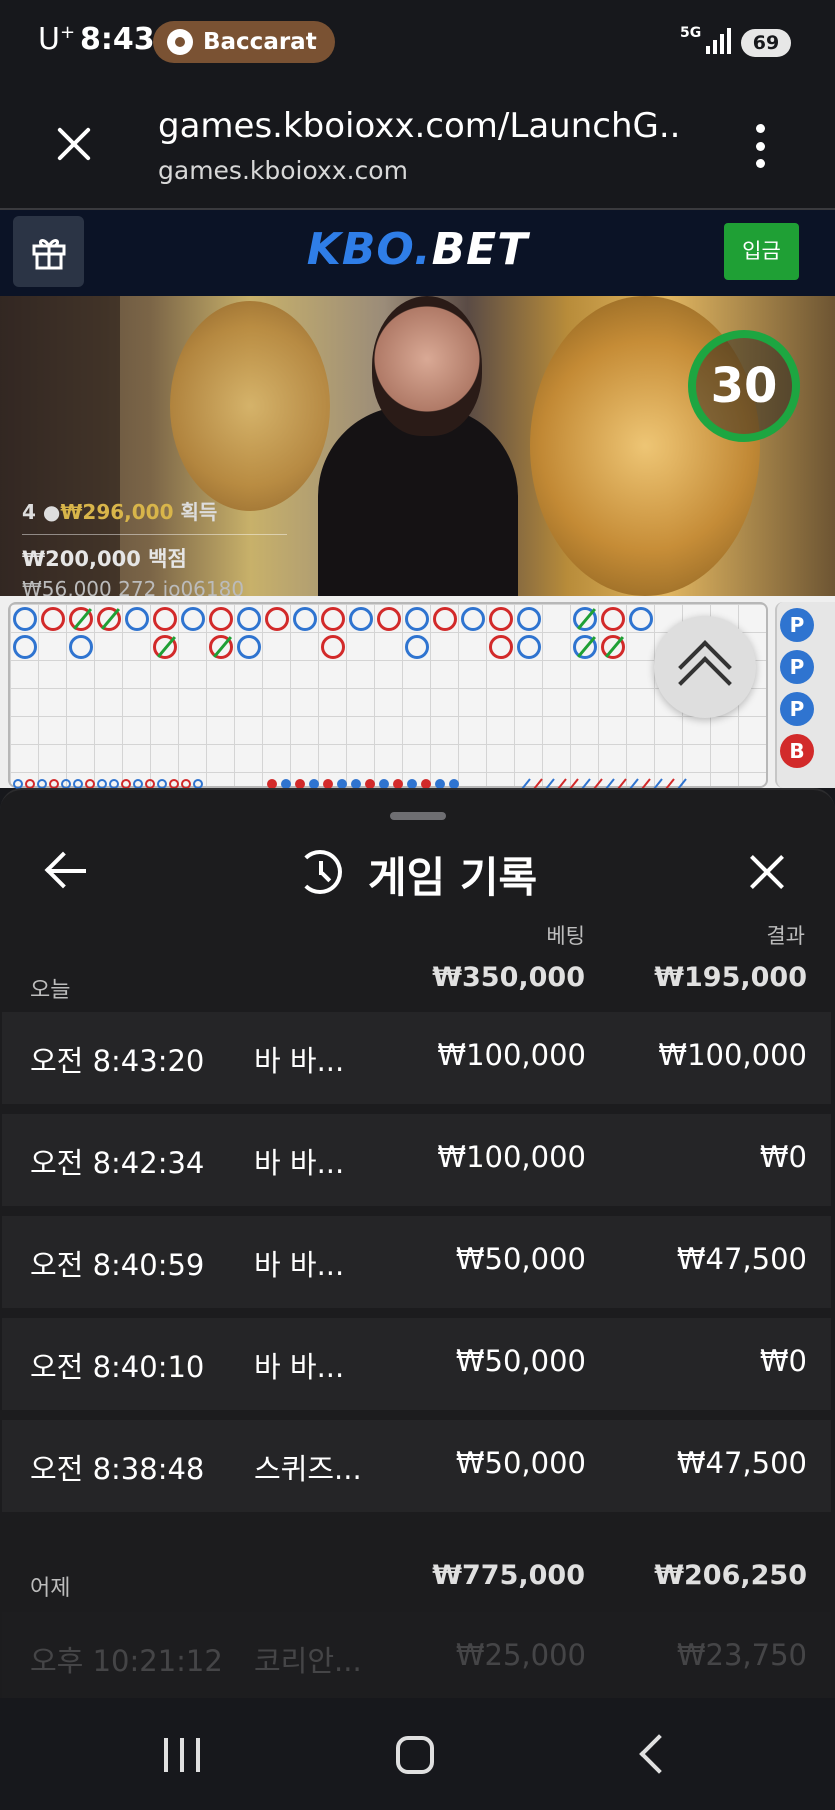 Image resolution: width=835 pixels, height=1810 pixels. Describe the element at coordinates (418, 816) in the screenshot. I see `drag-handle` at that location.